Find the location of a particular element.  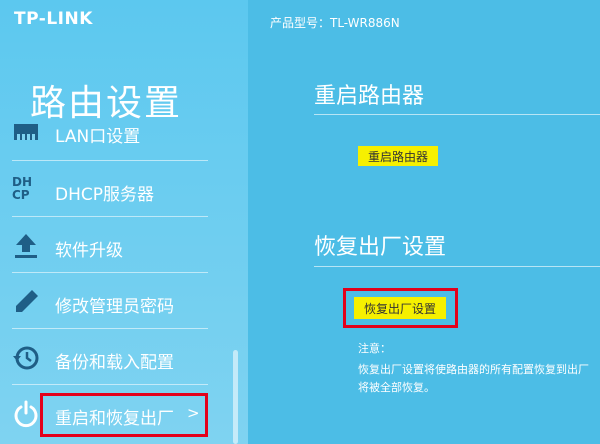

sidebar-item-password: 修改管理员密码 is located at coordinates (115, 302).